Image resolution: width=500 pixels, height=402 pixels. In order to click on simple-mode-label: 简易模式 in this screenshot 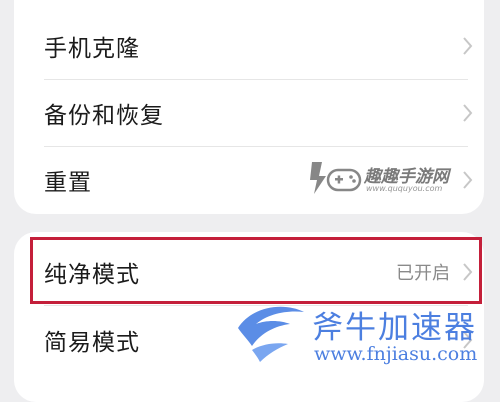, I will do `click(92, 343)`.